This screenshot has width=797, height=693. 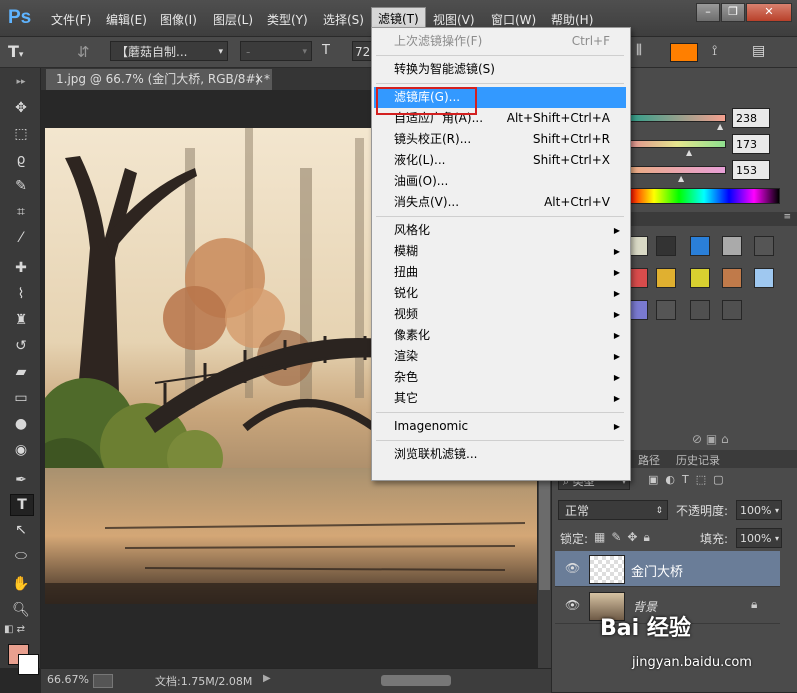 I want to click on filter-menu-item: 其它 ▶, so click(x=500, y=398).